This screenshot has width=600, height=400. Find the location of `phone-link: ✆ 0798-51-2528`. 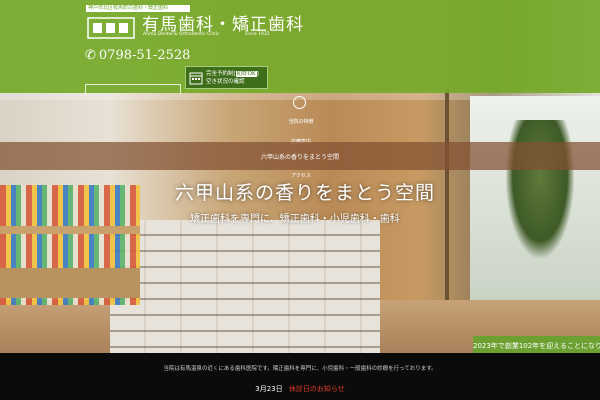

phone-link: ✆ 0798-51-2528 is located at coordinates (137, 55).